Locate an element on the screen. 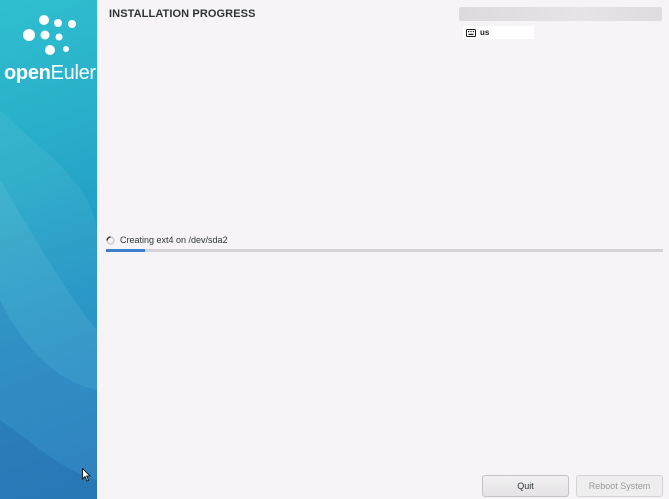  openeuler-logo-icon is located at coordinates (49, 35).